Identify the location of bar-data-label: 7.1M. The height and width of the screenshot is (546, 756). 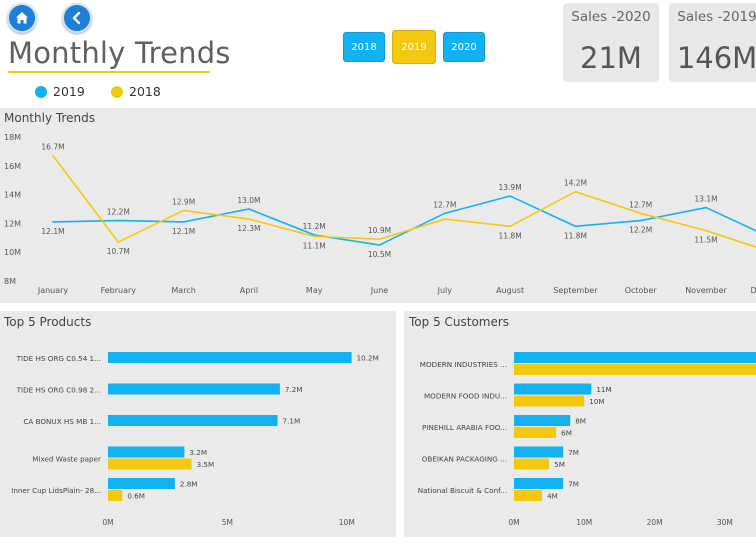
(292, 421).